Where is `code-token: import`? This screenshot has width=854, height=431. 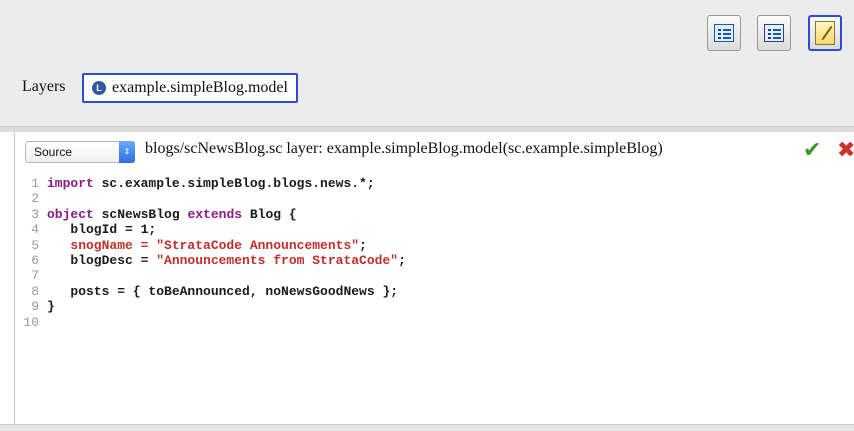
code-token: import is located at coordinates (70, 183).